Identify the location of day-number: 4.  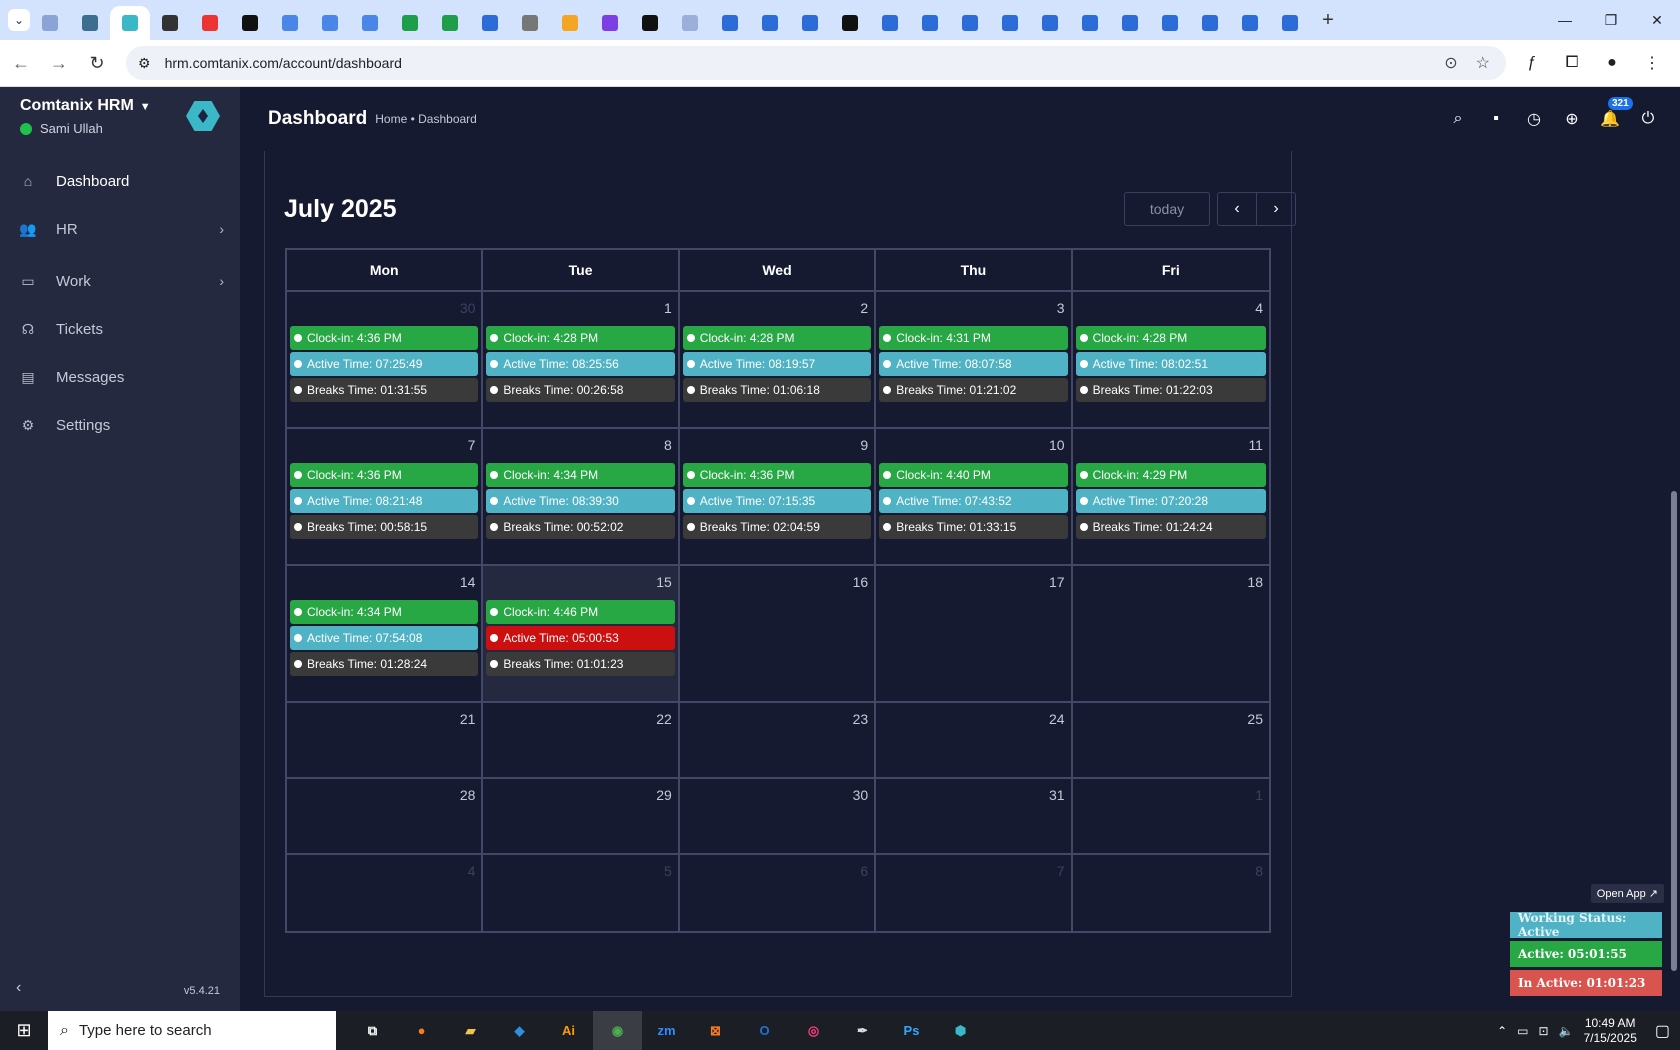
(472, 871).